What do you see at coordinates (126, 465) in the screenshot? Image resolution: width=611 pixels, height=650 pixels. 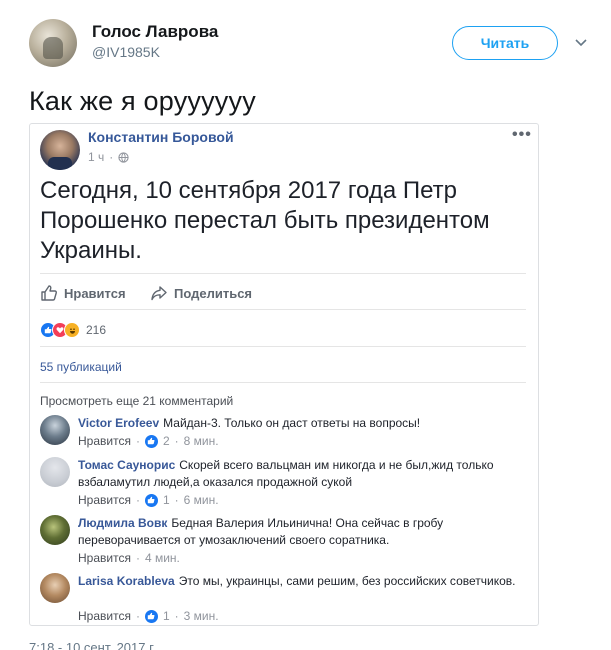 I see `commenter-name: Томас Саунорис` at bounding box center [126, 465].